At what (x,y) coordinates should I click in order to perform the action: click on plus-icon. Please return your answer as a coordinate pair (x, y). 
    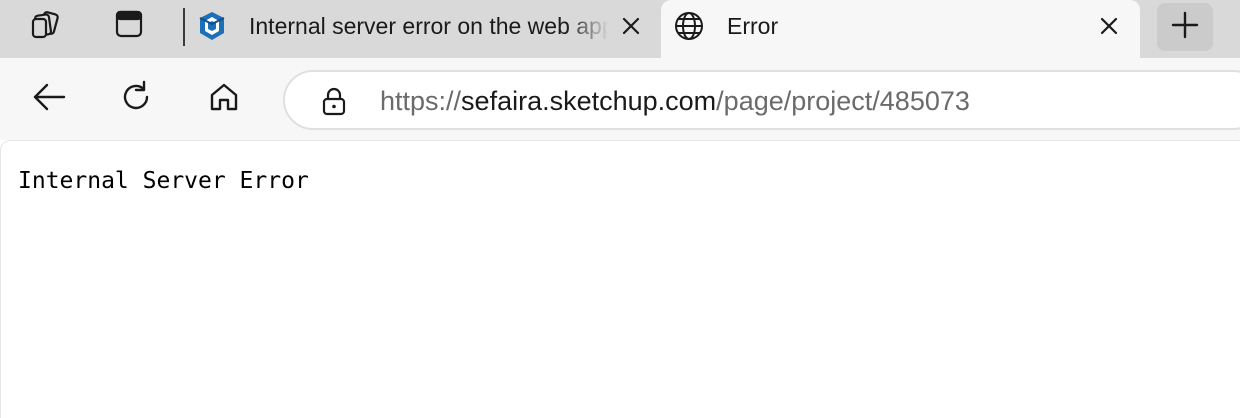
    Looking at the image, I should click on (1185, 27).